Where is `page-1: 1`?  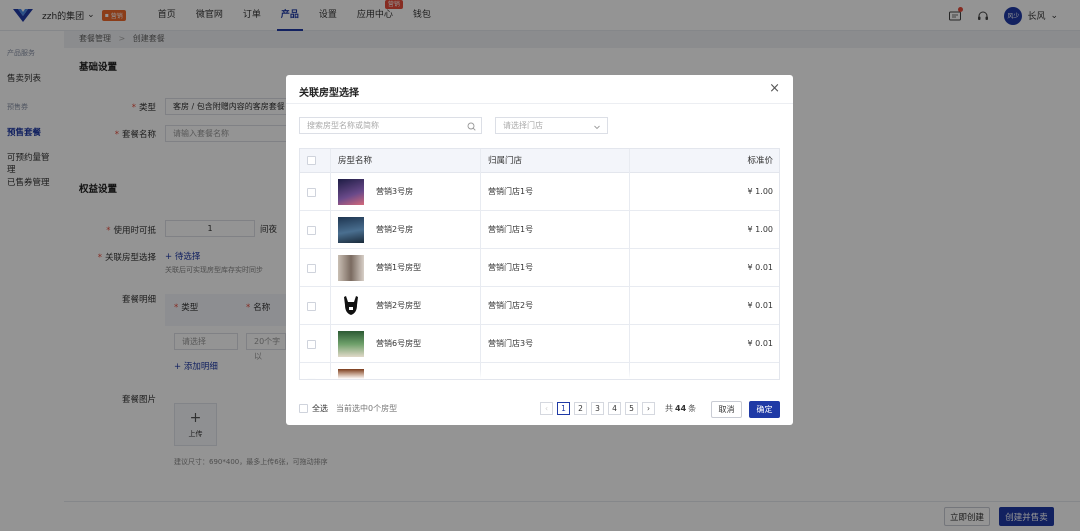
page-1: 1 is located at coordinates (563, 408).